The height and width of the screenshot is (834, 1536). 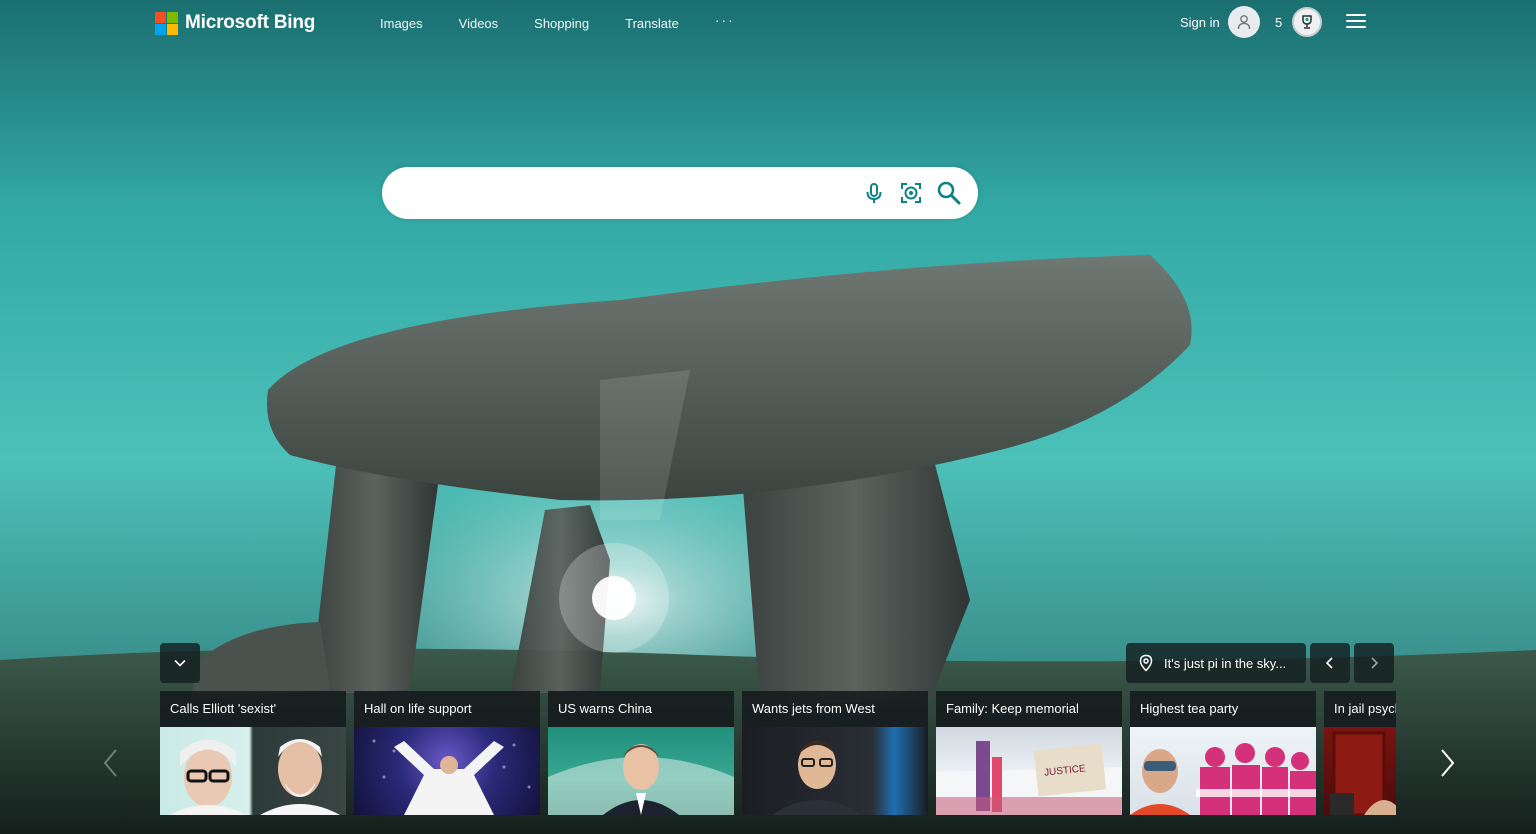 What do you see at coordinates (1356, 22) in the screenshot?
I see `hamburger-icon` at bounding box center [1356, 22].